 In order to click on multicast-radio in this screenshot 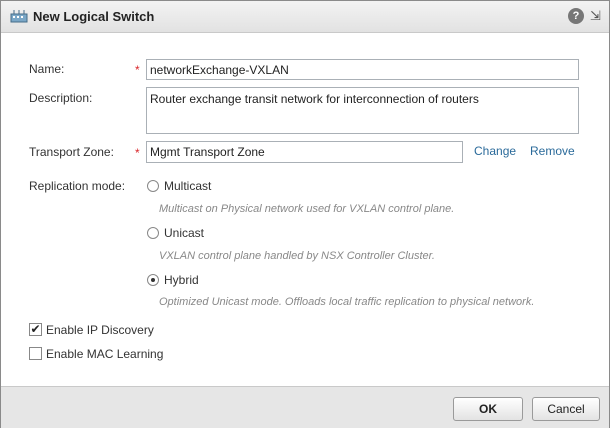, I will do `click(153, 186)`.